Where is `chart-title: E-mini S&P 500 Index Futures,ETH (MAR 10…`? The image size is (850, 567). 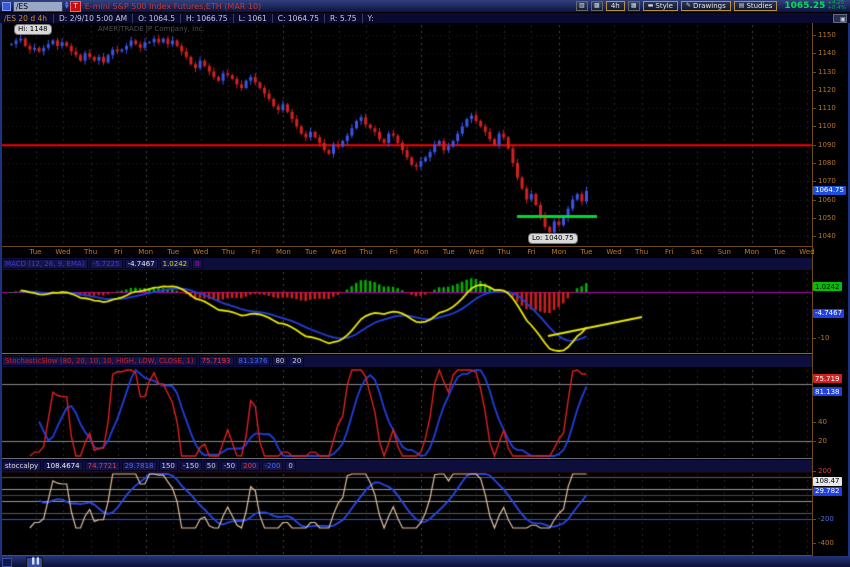 chart-title: E-mini S&P 500 Index Futures,ETH (MAR 10… is located at coordinates (173, 6).